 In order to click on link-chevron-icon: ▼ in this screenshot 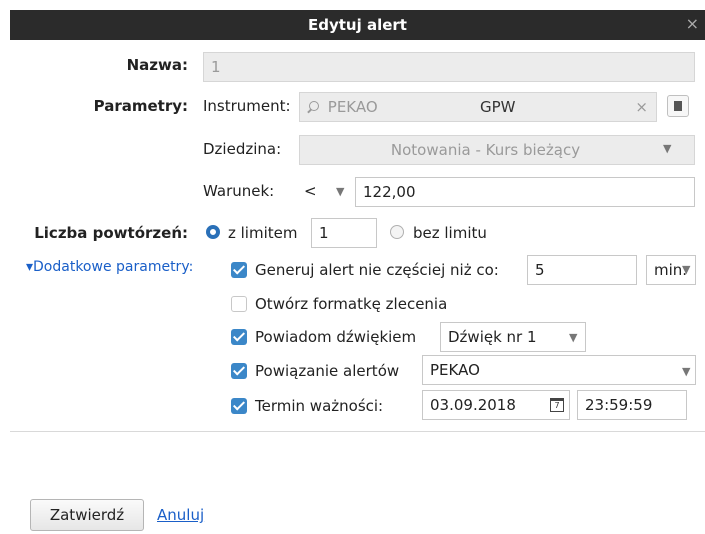, I will do `click(686, 371)`.